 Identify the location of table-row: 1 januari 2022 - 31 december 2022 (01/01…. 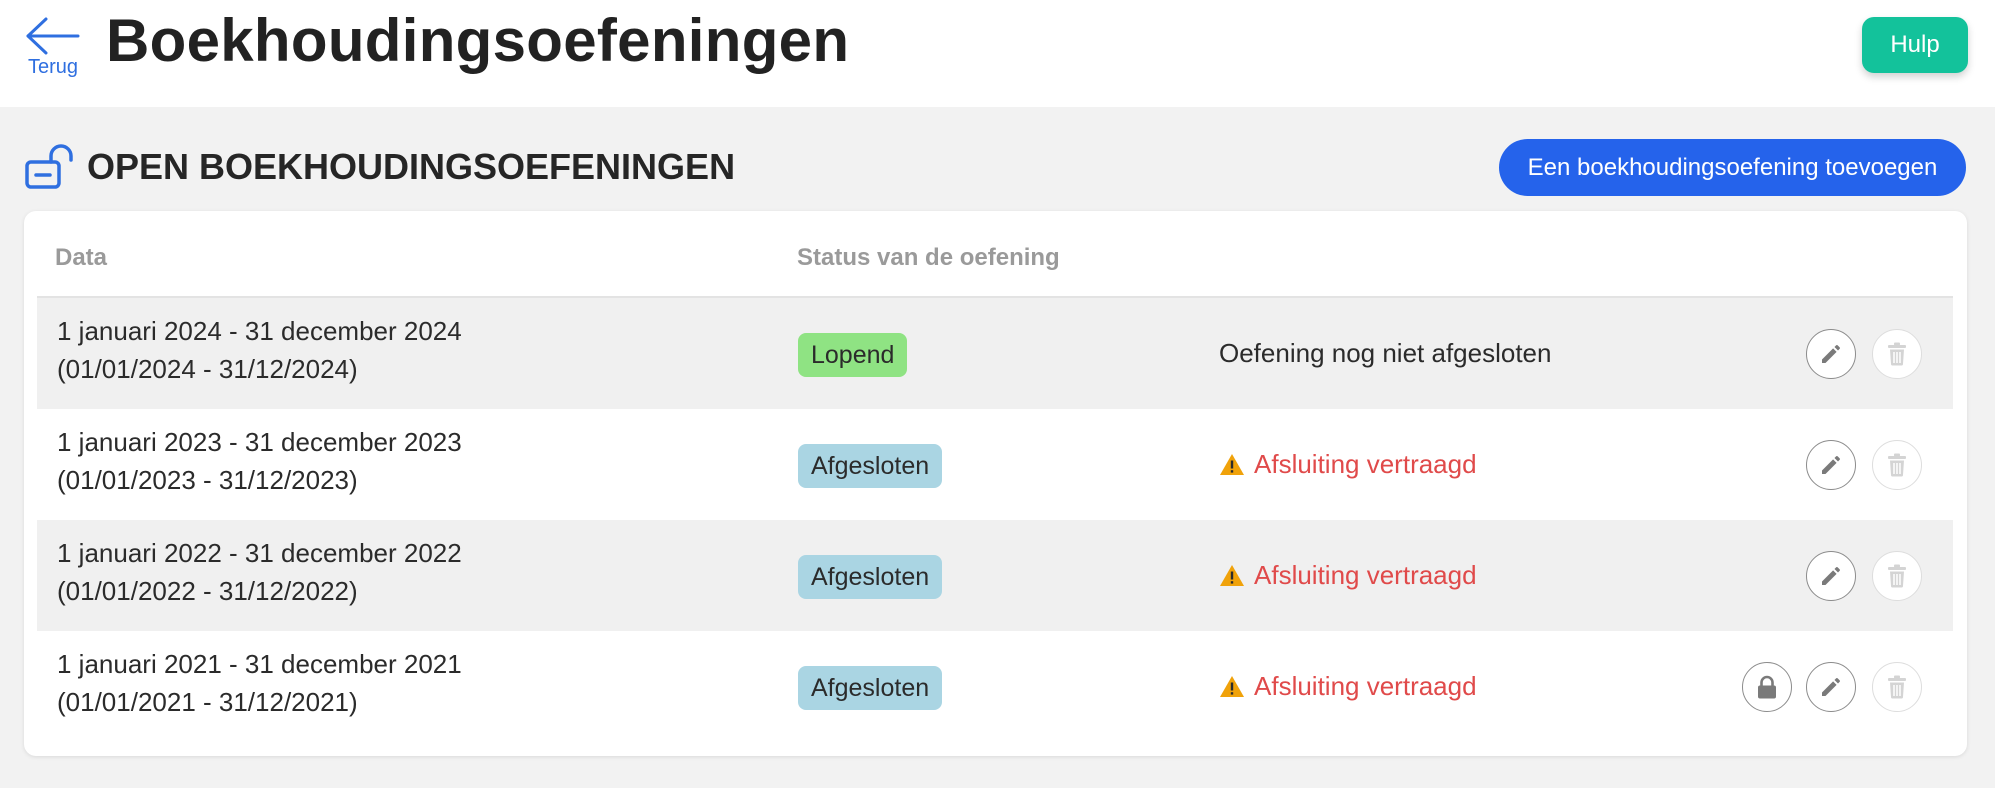
(995, 575).